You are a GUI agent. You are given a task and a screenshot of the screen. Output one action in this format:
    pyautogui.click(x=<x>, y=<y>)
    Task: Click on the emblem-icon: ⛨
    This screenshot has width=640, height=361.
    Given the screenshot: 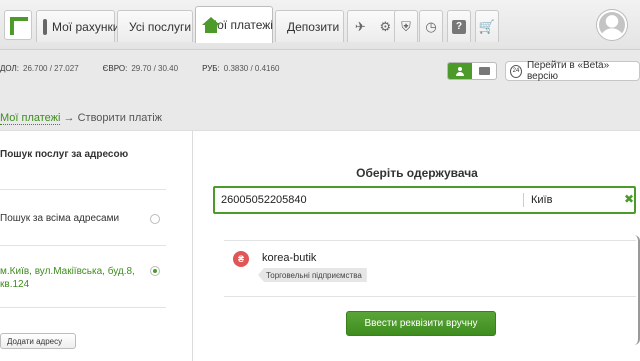 What is the action you would take?
    pyautogui.click(x=406, y=26)
    